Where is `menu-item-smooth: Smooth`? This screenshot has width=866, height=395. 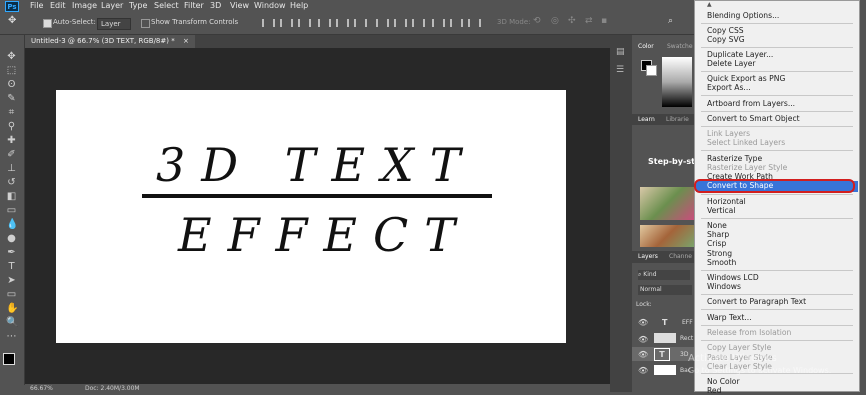 menu-item-smooth: Smooth is located at coordinates (721, 262).